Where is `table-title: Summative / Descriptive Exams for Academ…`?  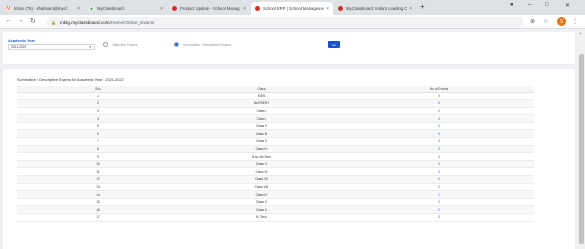
table-title: Summative / Descriptive Exams for Academ… is located at coordinates (70, 80).